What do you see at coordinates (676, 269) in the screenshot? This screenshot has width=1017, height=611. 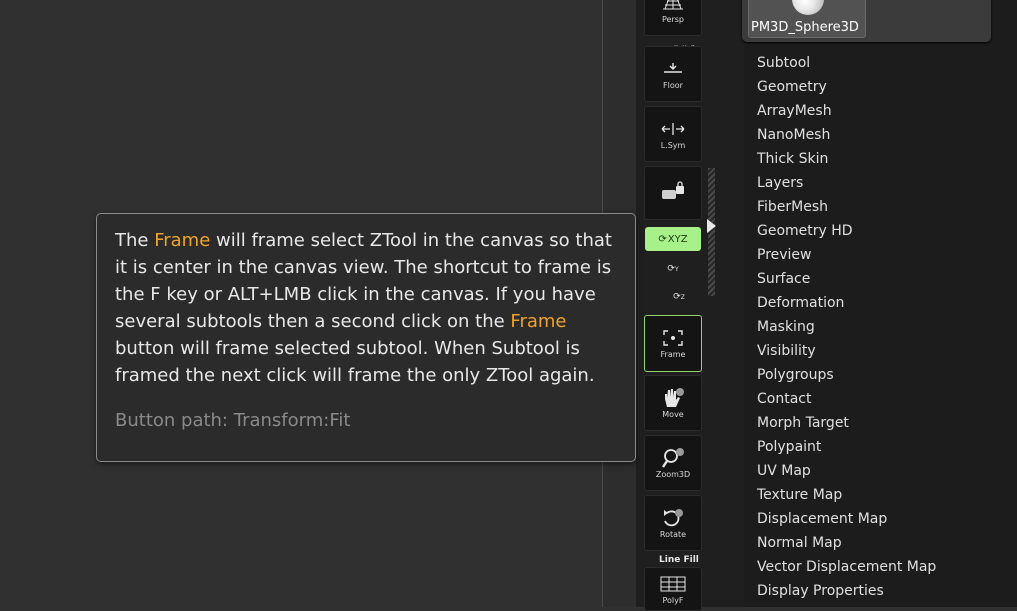 I see `rotate-y-label: Y` at bounding box center [676, 269].